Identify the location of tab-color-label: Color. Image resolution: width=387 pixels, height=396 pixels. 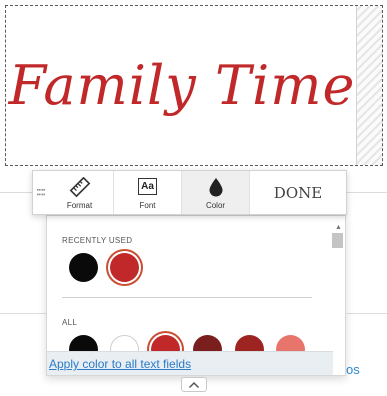
(215, 205).